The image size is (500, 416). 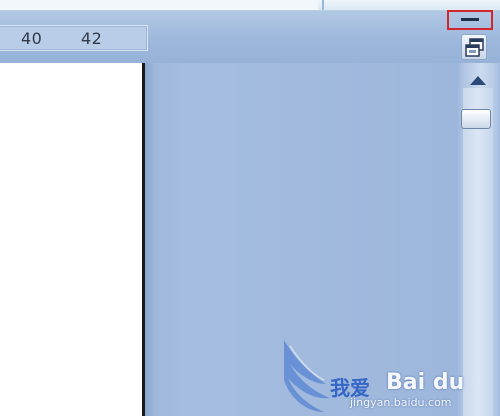 What do you see at coordinates (32, 38) in the screenshot?
I see `ruler-tick-label: 40` at bounding box center [32, 38].